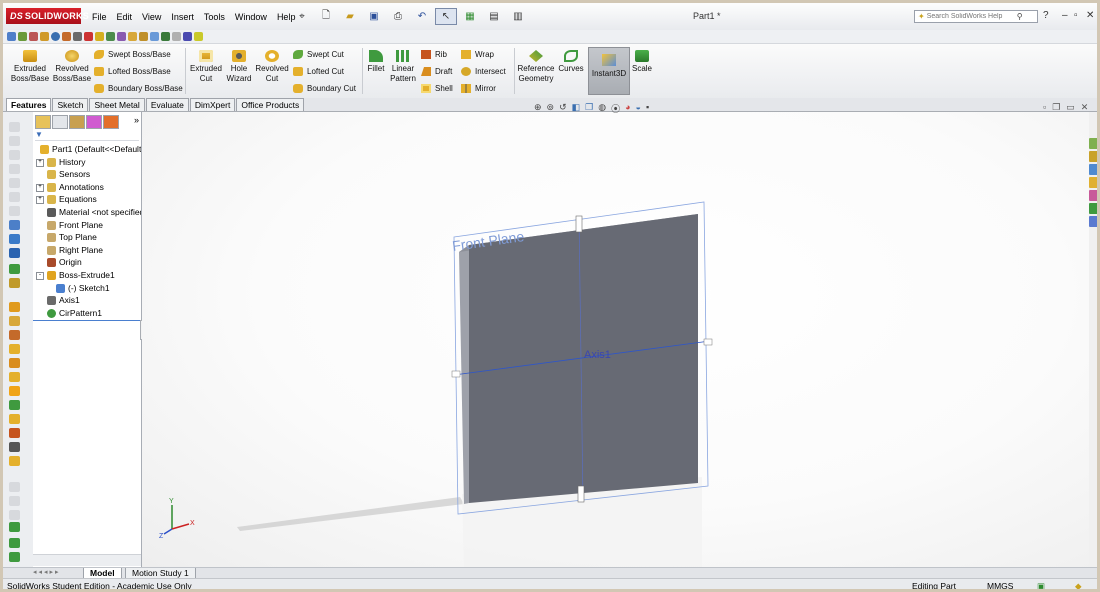 The height and width of the screenshot is (592, 1100). I want to click on property-manager-tab-icon, so click(60, 122).